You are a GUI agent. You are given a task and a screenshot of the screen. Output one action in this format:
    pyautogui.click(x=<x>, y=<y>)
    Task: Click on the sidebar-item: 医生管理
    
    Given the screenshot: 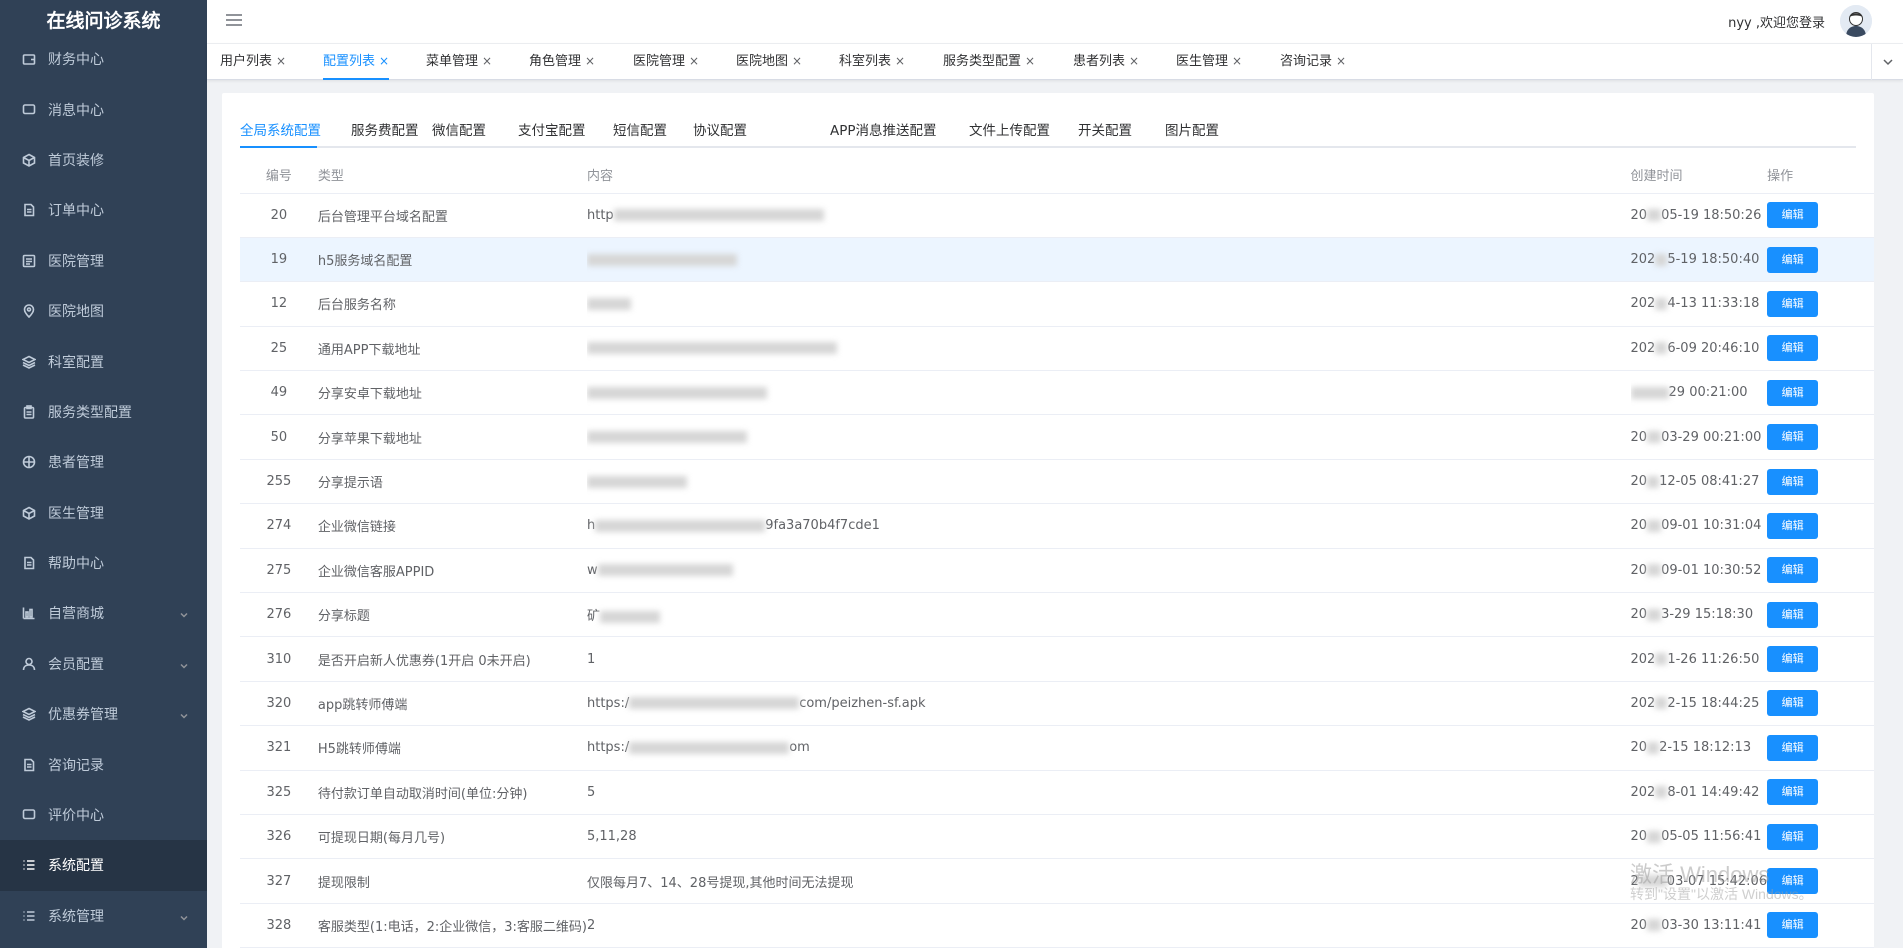 What is the action you would take?
    pyautogui.click(x=103, y=513)
    